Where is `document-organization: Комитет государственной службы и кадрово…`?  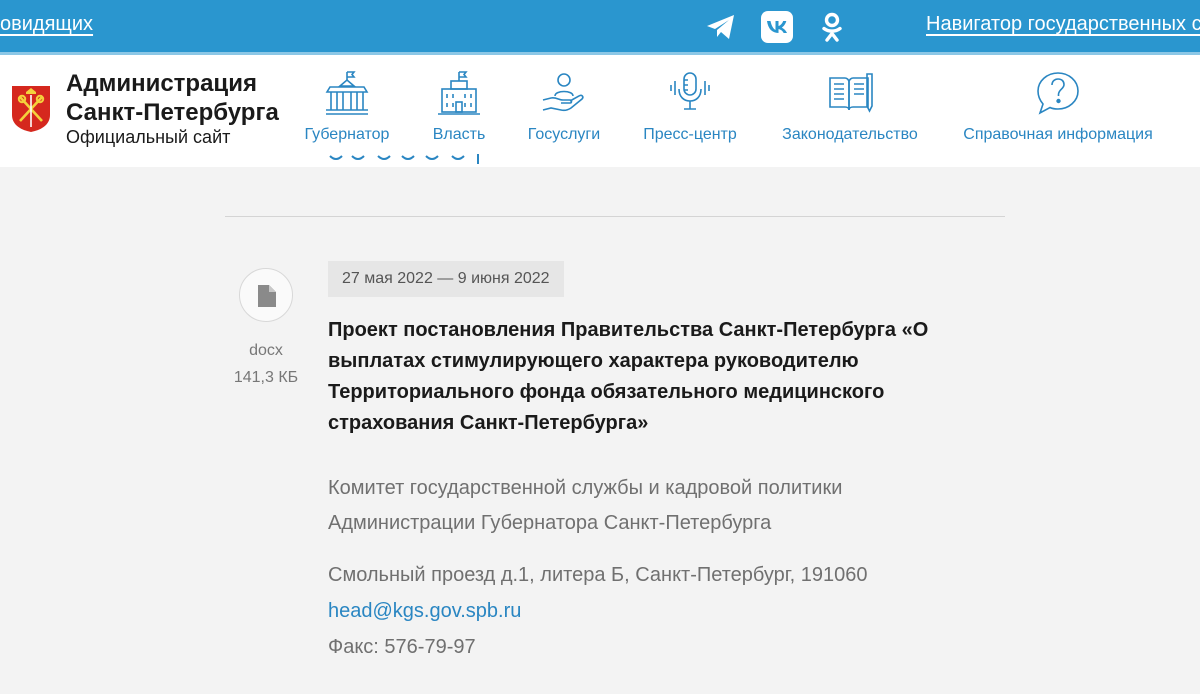 document-organization: Комитет государственной службы и кадрово… is located at coordinates (585, 505).